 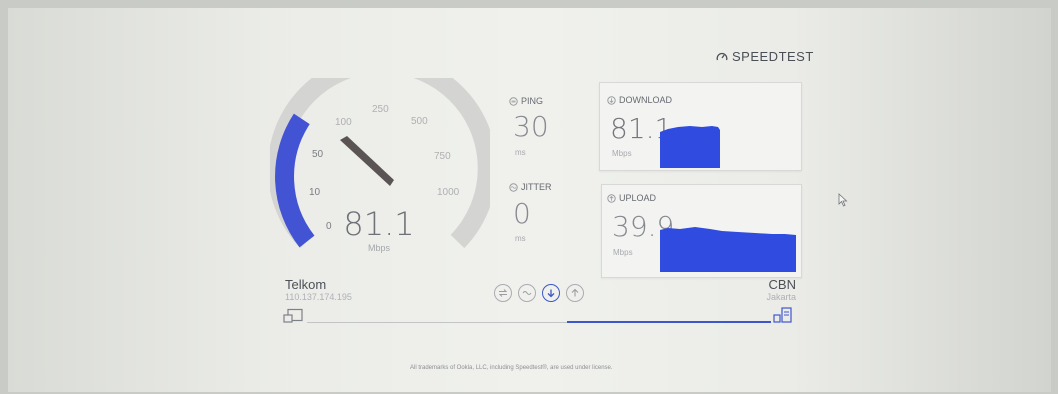 I want to click on jitter-unit: ms, so click(x=520, y=238).